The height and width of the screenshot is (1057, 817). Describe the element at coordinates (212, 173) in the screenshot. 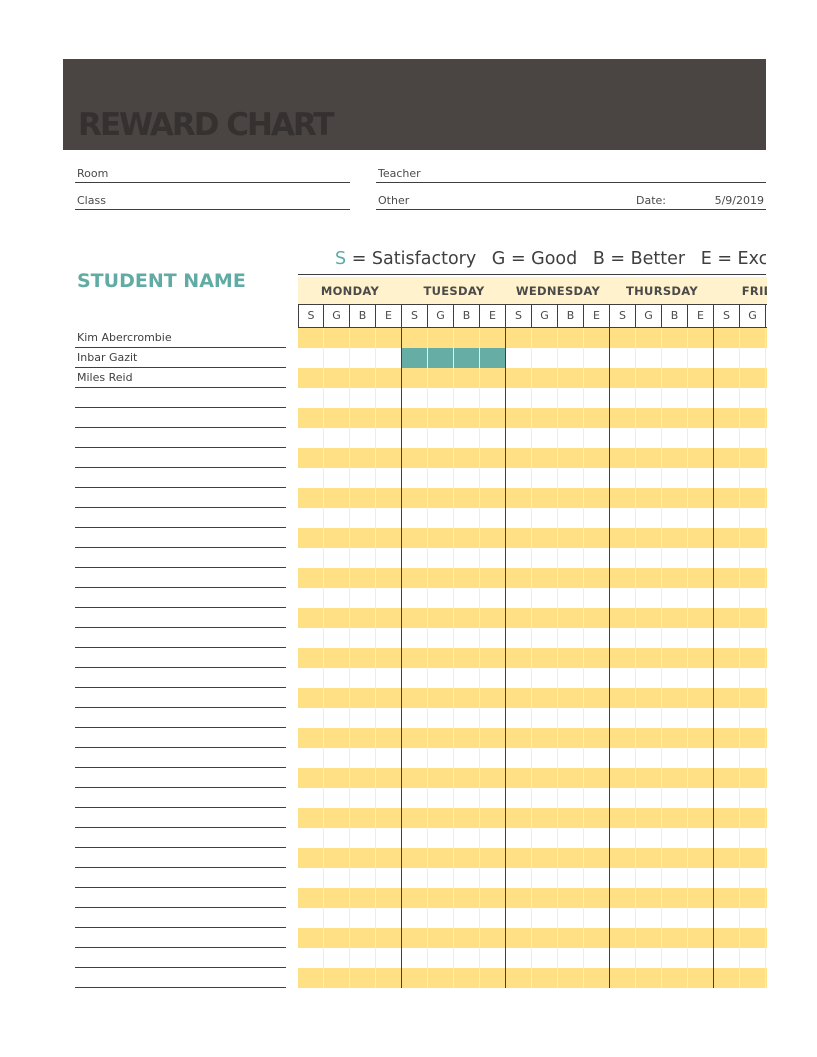

I see `room-field: Room` at that location.